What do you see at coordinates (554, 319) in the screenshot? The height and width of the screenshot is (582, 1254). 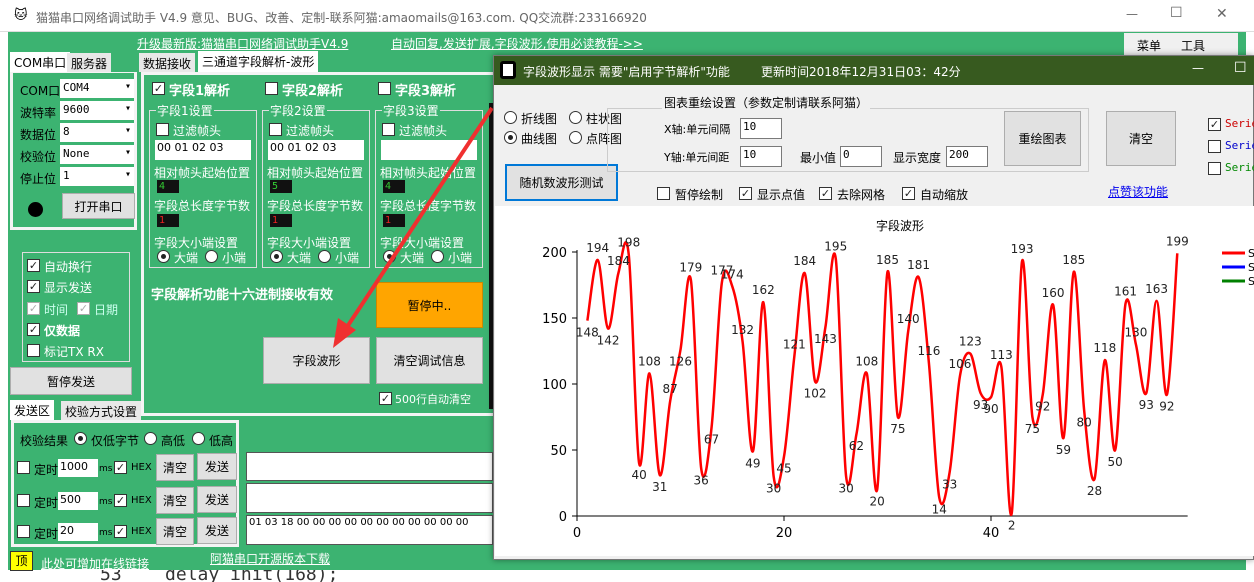 I see `y-tick-label: 150` at bounding box center [554, 319].